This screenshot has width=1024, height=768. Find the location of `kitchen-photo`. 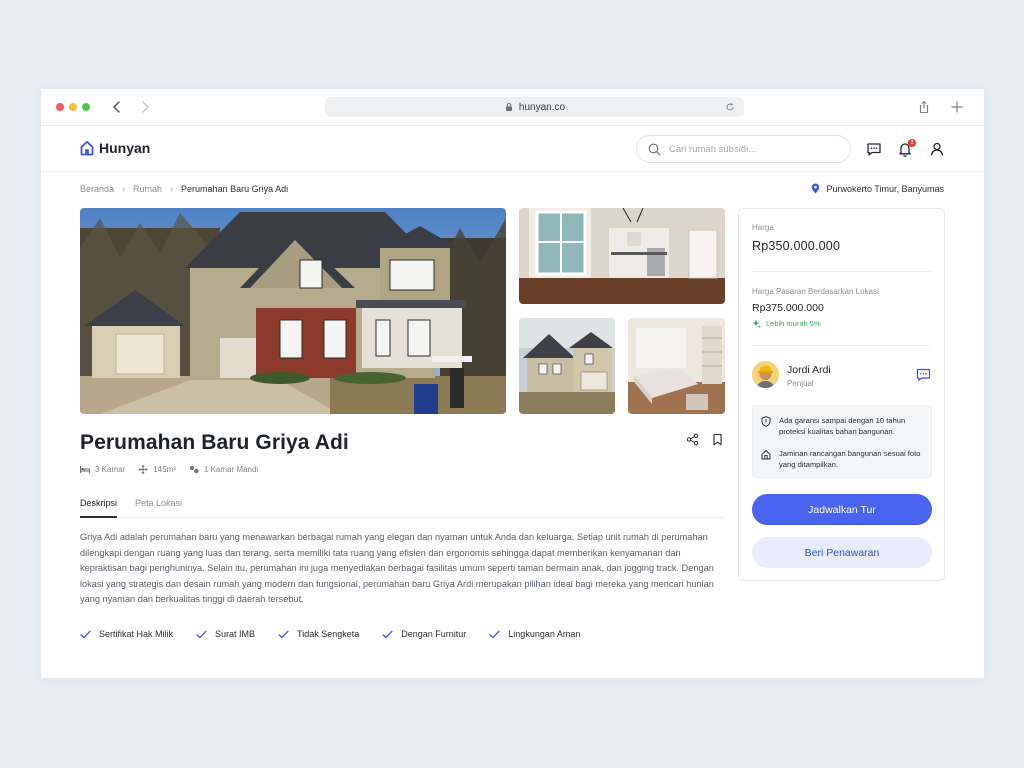

kitchen-photo is located at coordinates (622, 256).